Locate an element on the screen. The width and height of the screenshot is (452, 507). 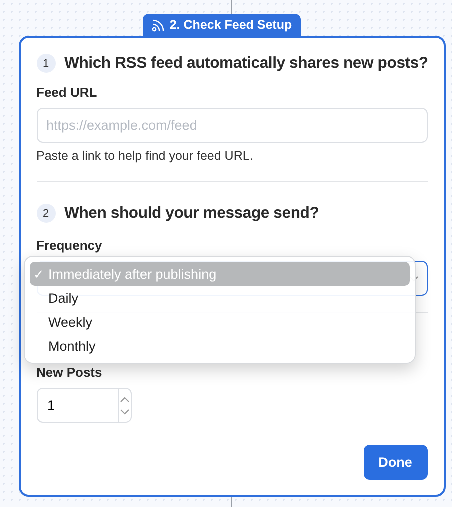
done-button: Done is located at coordinates (396, 462).